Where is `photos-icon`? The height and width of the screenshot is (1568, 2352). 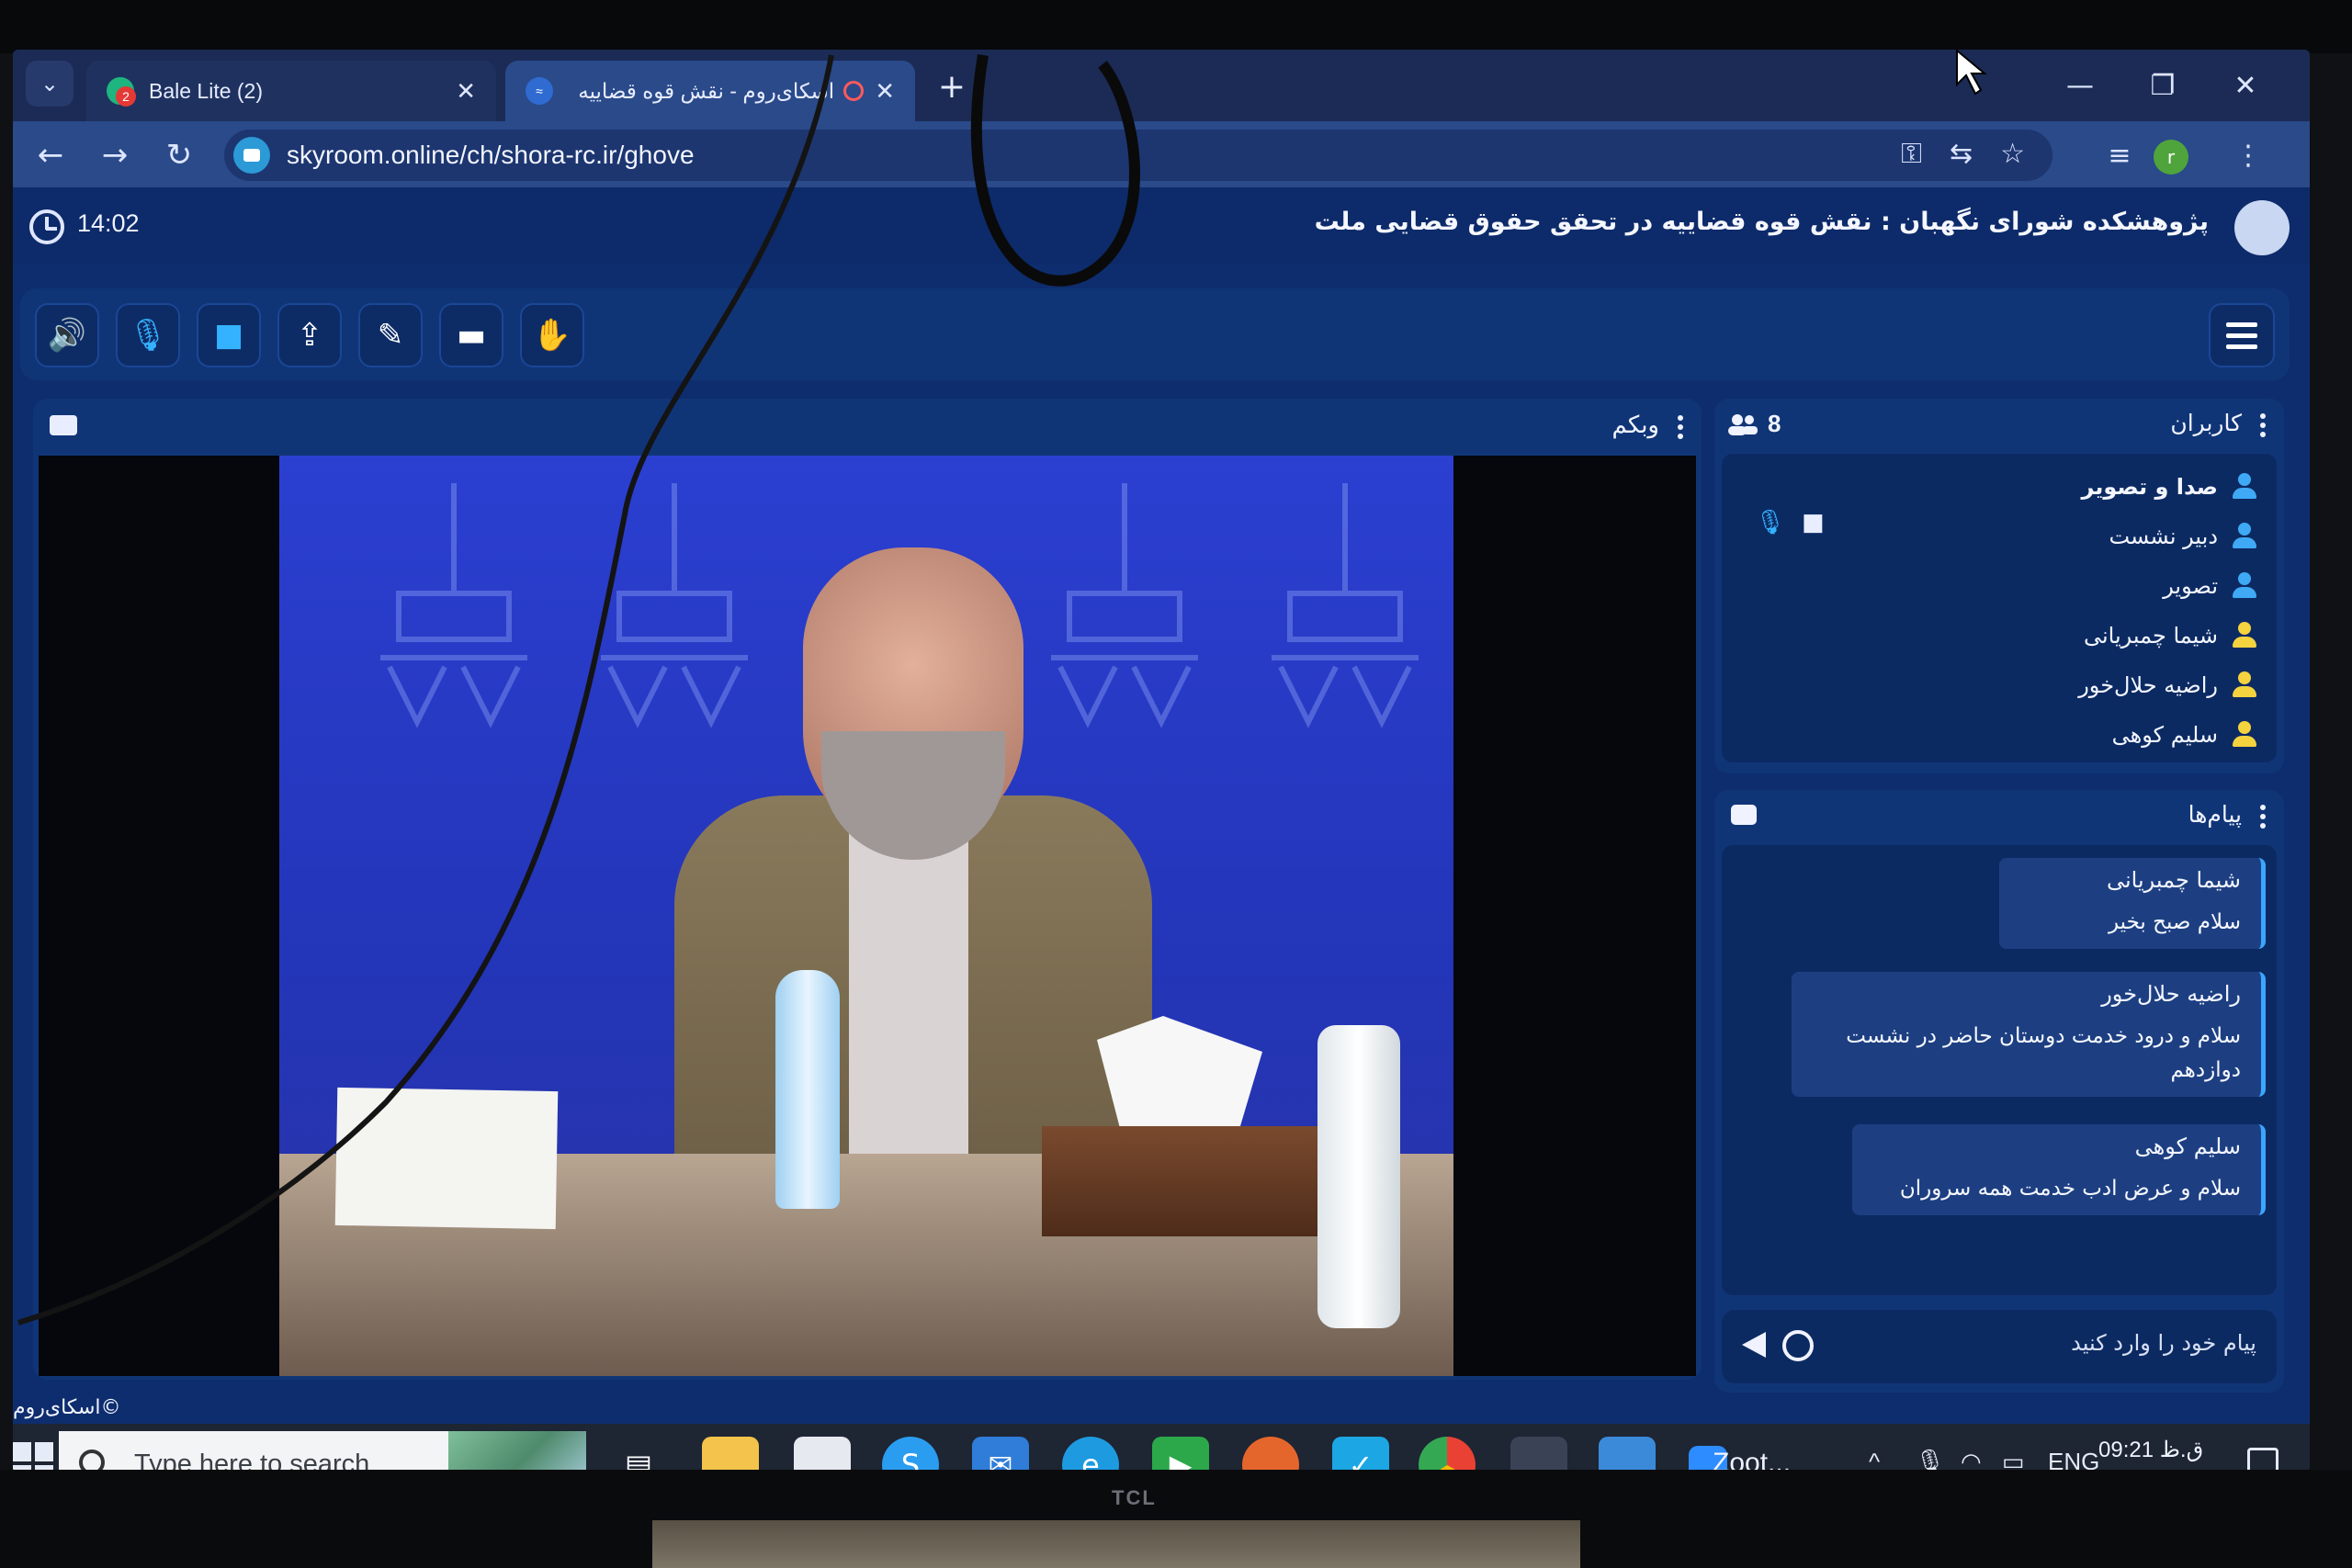
photos-icon is located at coordinates (1627, 1455).